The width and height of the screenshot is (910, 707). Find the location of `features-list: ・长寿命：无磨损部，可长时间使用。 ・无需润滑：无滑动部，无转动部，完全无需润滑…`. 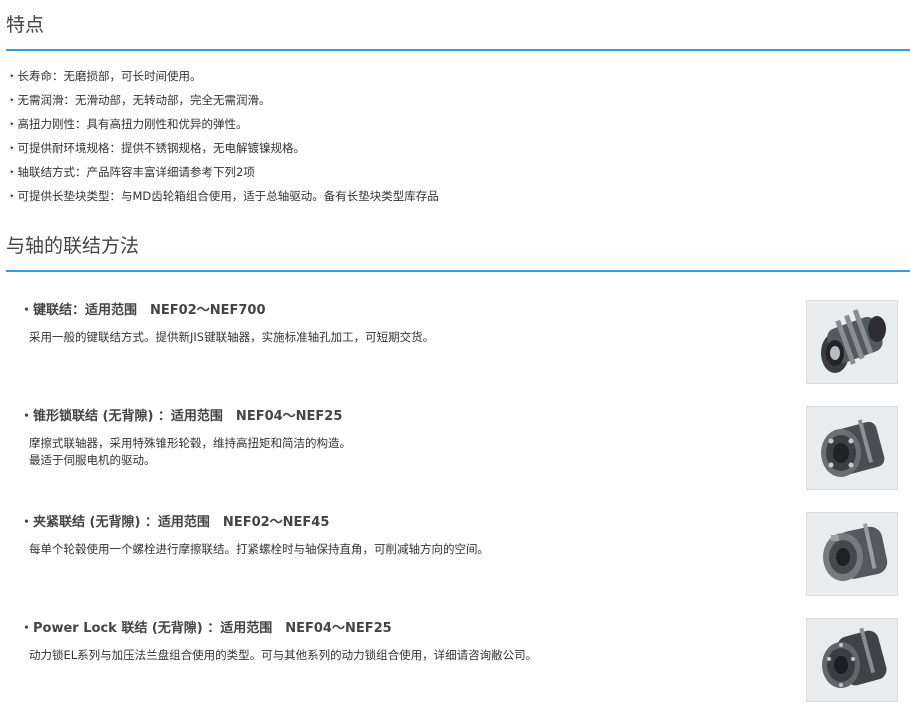

features-list: ・长寿命：无磨损部，可长时间使用。 ・无需润滑：无滑动部，无转动部，完全无需润滑… is located at coordinates (222, 136).